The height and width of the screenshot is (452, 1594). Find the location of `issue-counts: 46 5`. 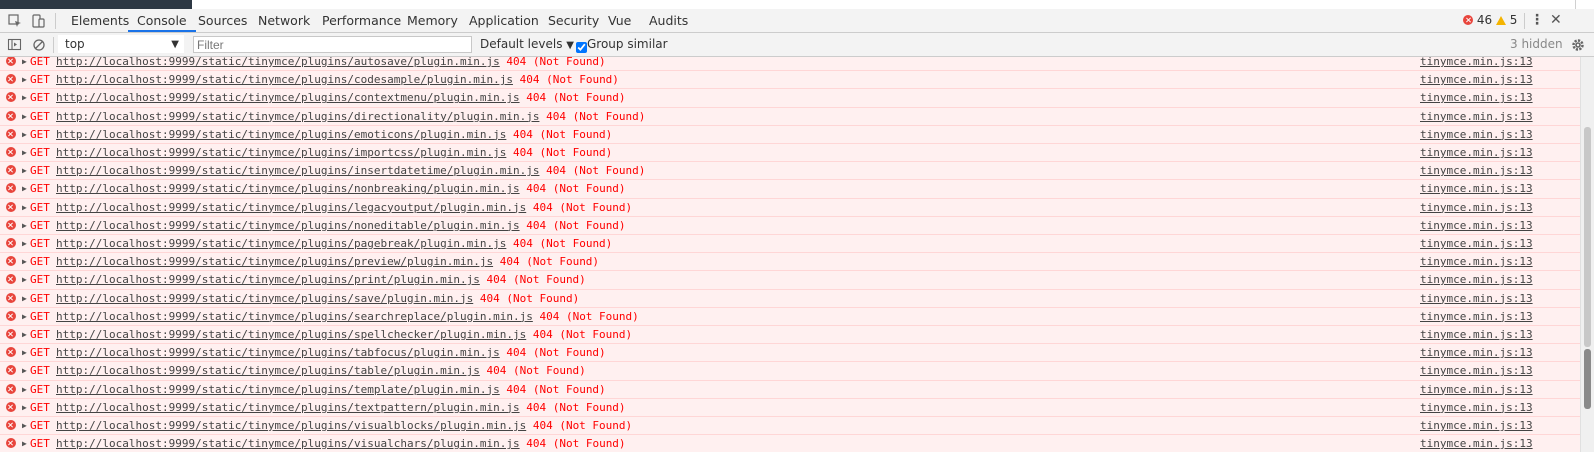

issue-counts: 46 5 is located at coordinates (1490, 20).